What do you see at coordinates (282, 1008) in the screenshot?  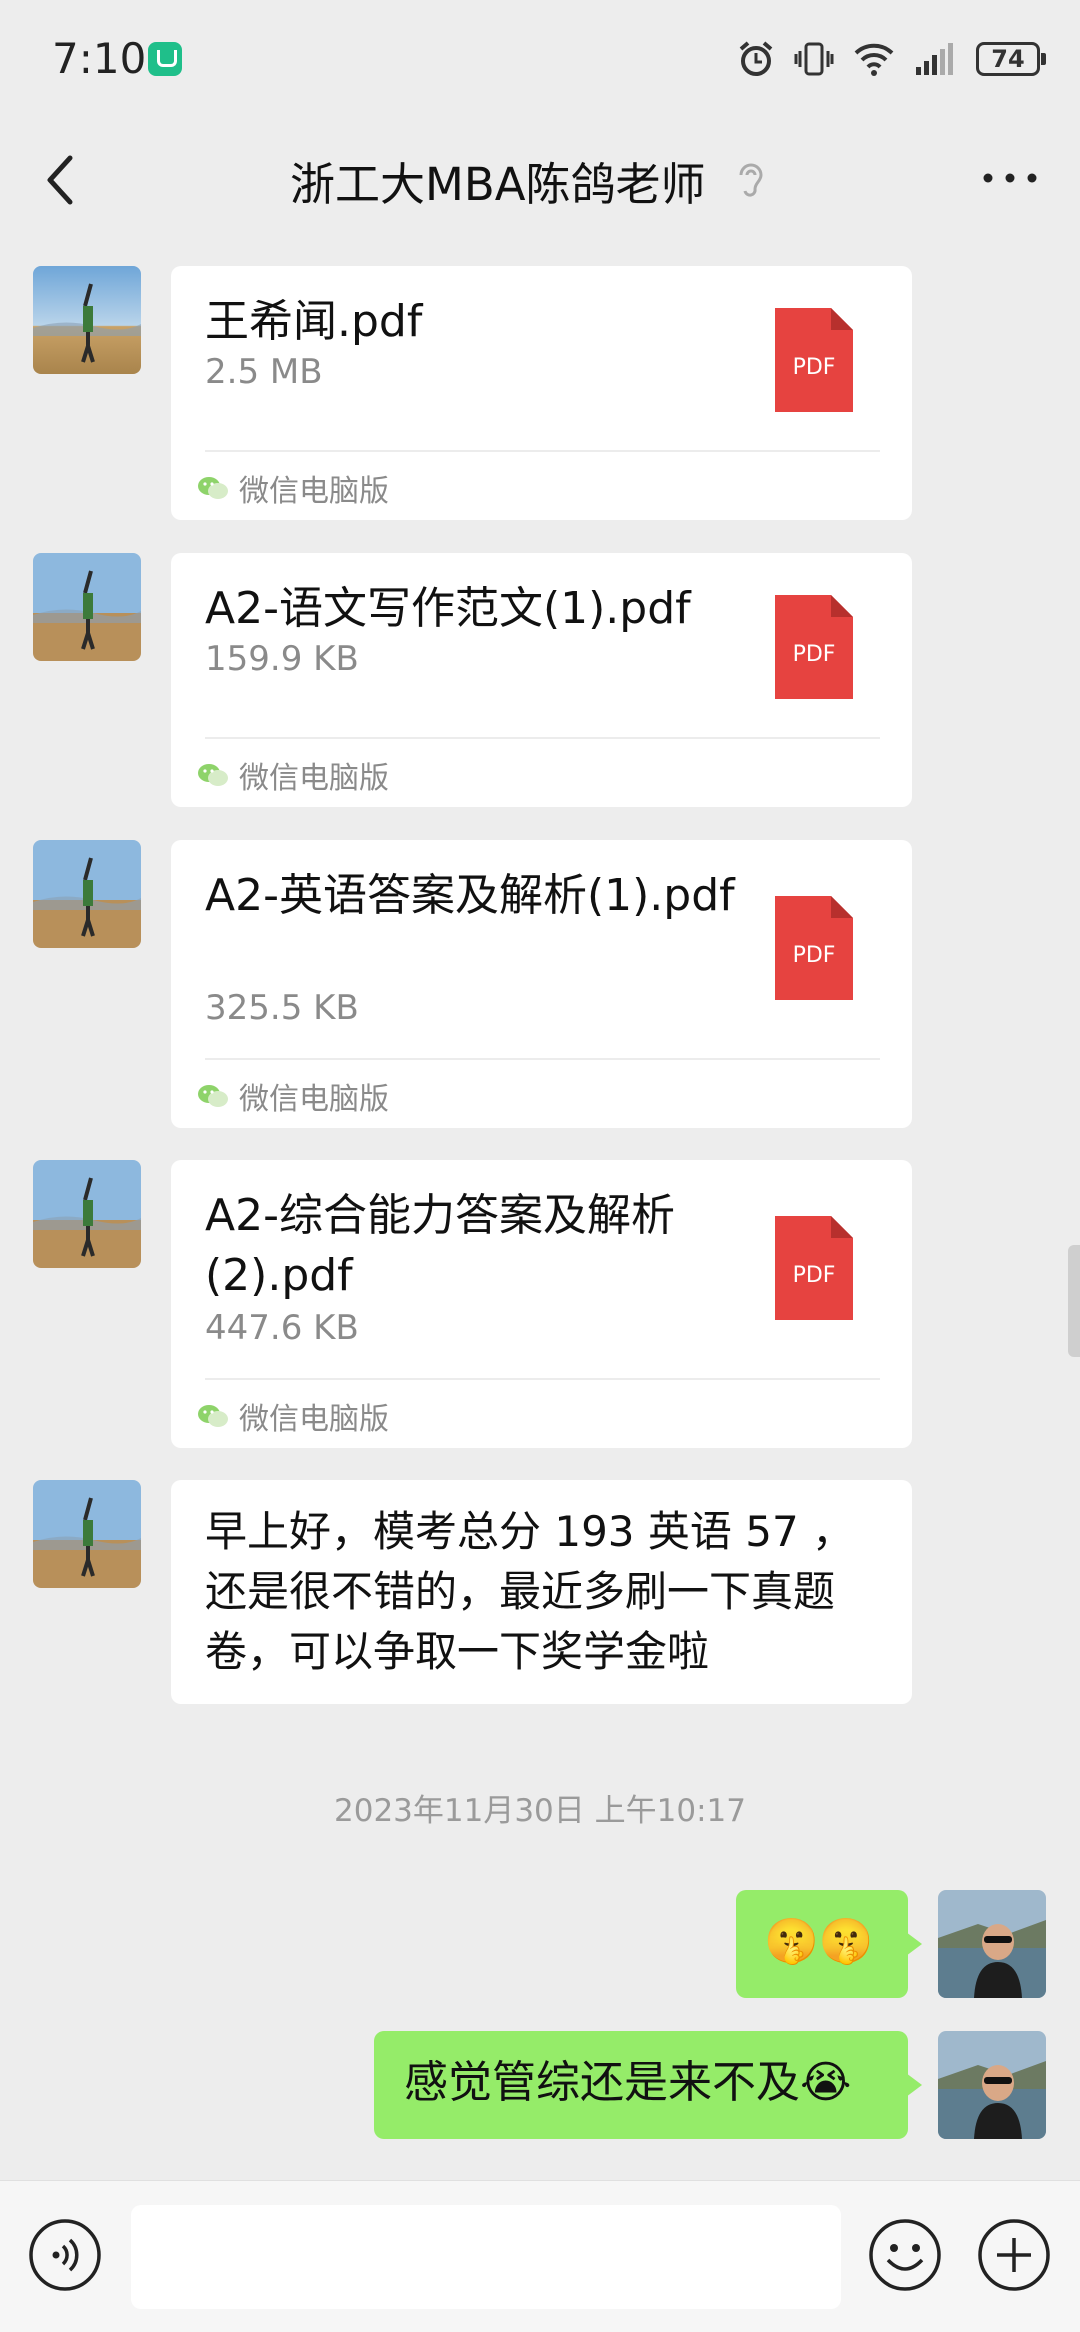 I see `file-size: 325.5 KB` at bounding box center [282, 1008].